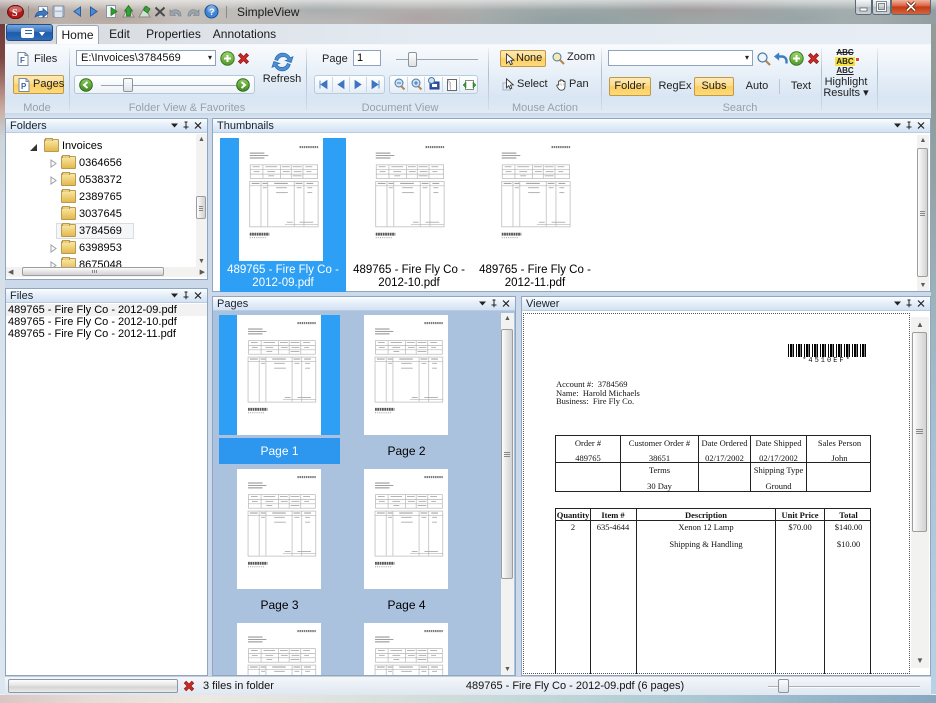 The height and width of the screenshot is (703, 936). What do you see at coordinates (22, 60) in the screenshot?
I see `svg-text: F` at bounding box center [22, 60].